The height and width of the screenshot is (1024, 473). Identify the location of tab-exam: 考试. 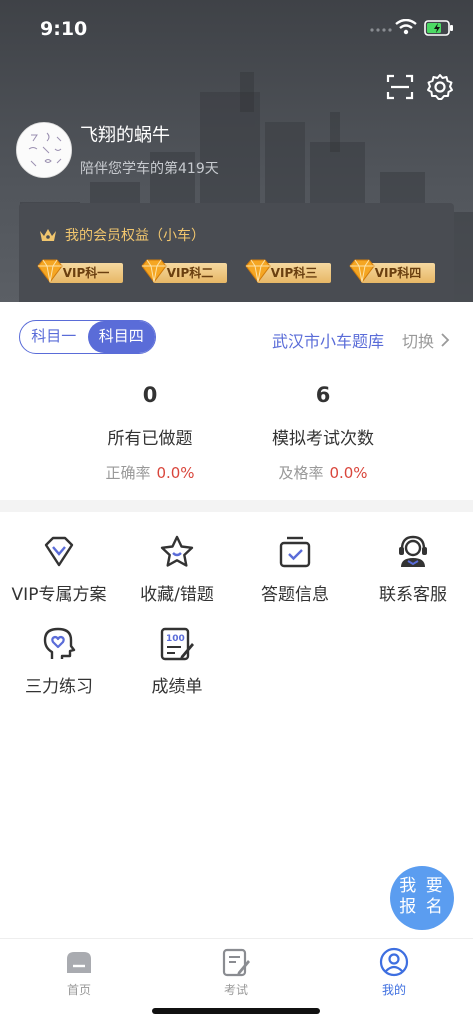
(236, 972).